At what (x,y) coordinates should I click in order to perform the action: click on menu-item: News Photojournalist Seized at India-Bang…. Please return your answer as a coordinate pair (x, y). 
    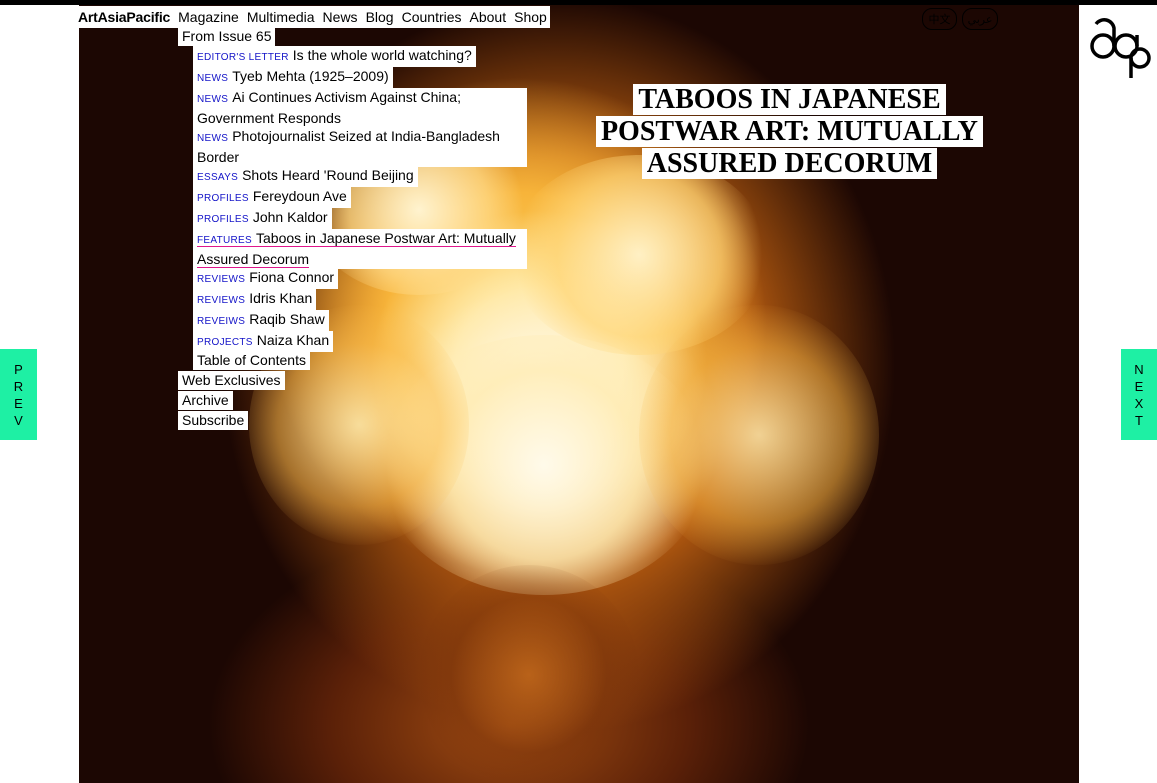
    Looking at the image, I should click on (360, 147).